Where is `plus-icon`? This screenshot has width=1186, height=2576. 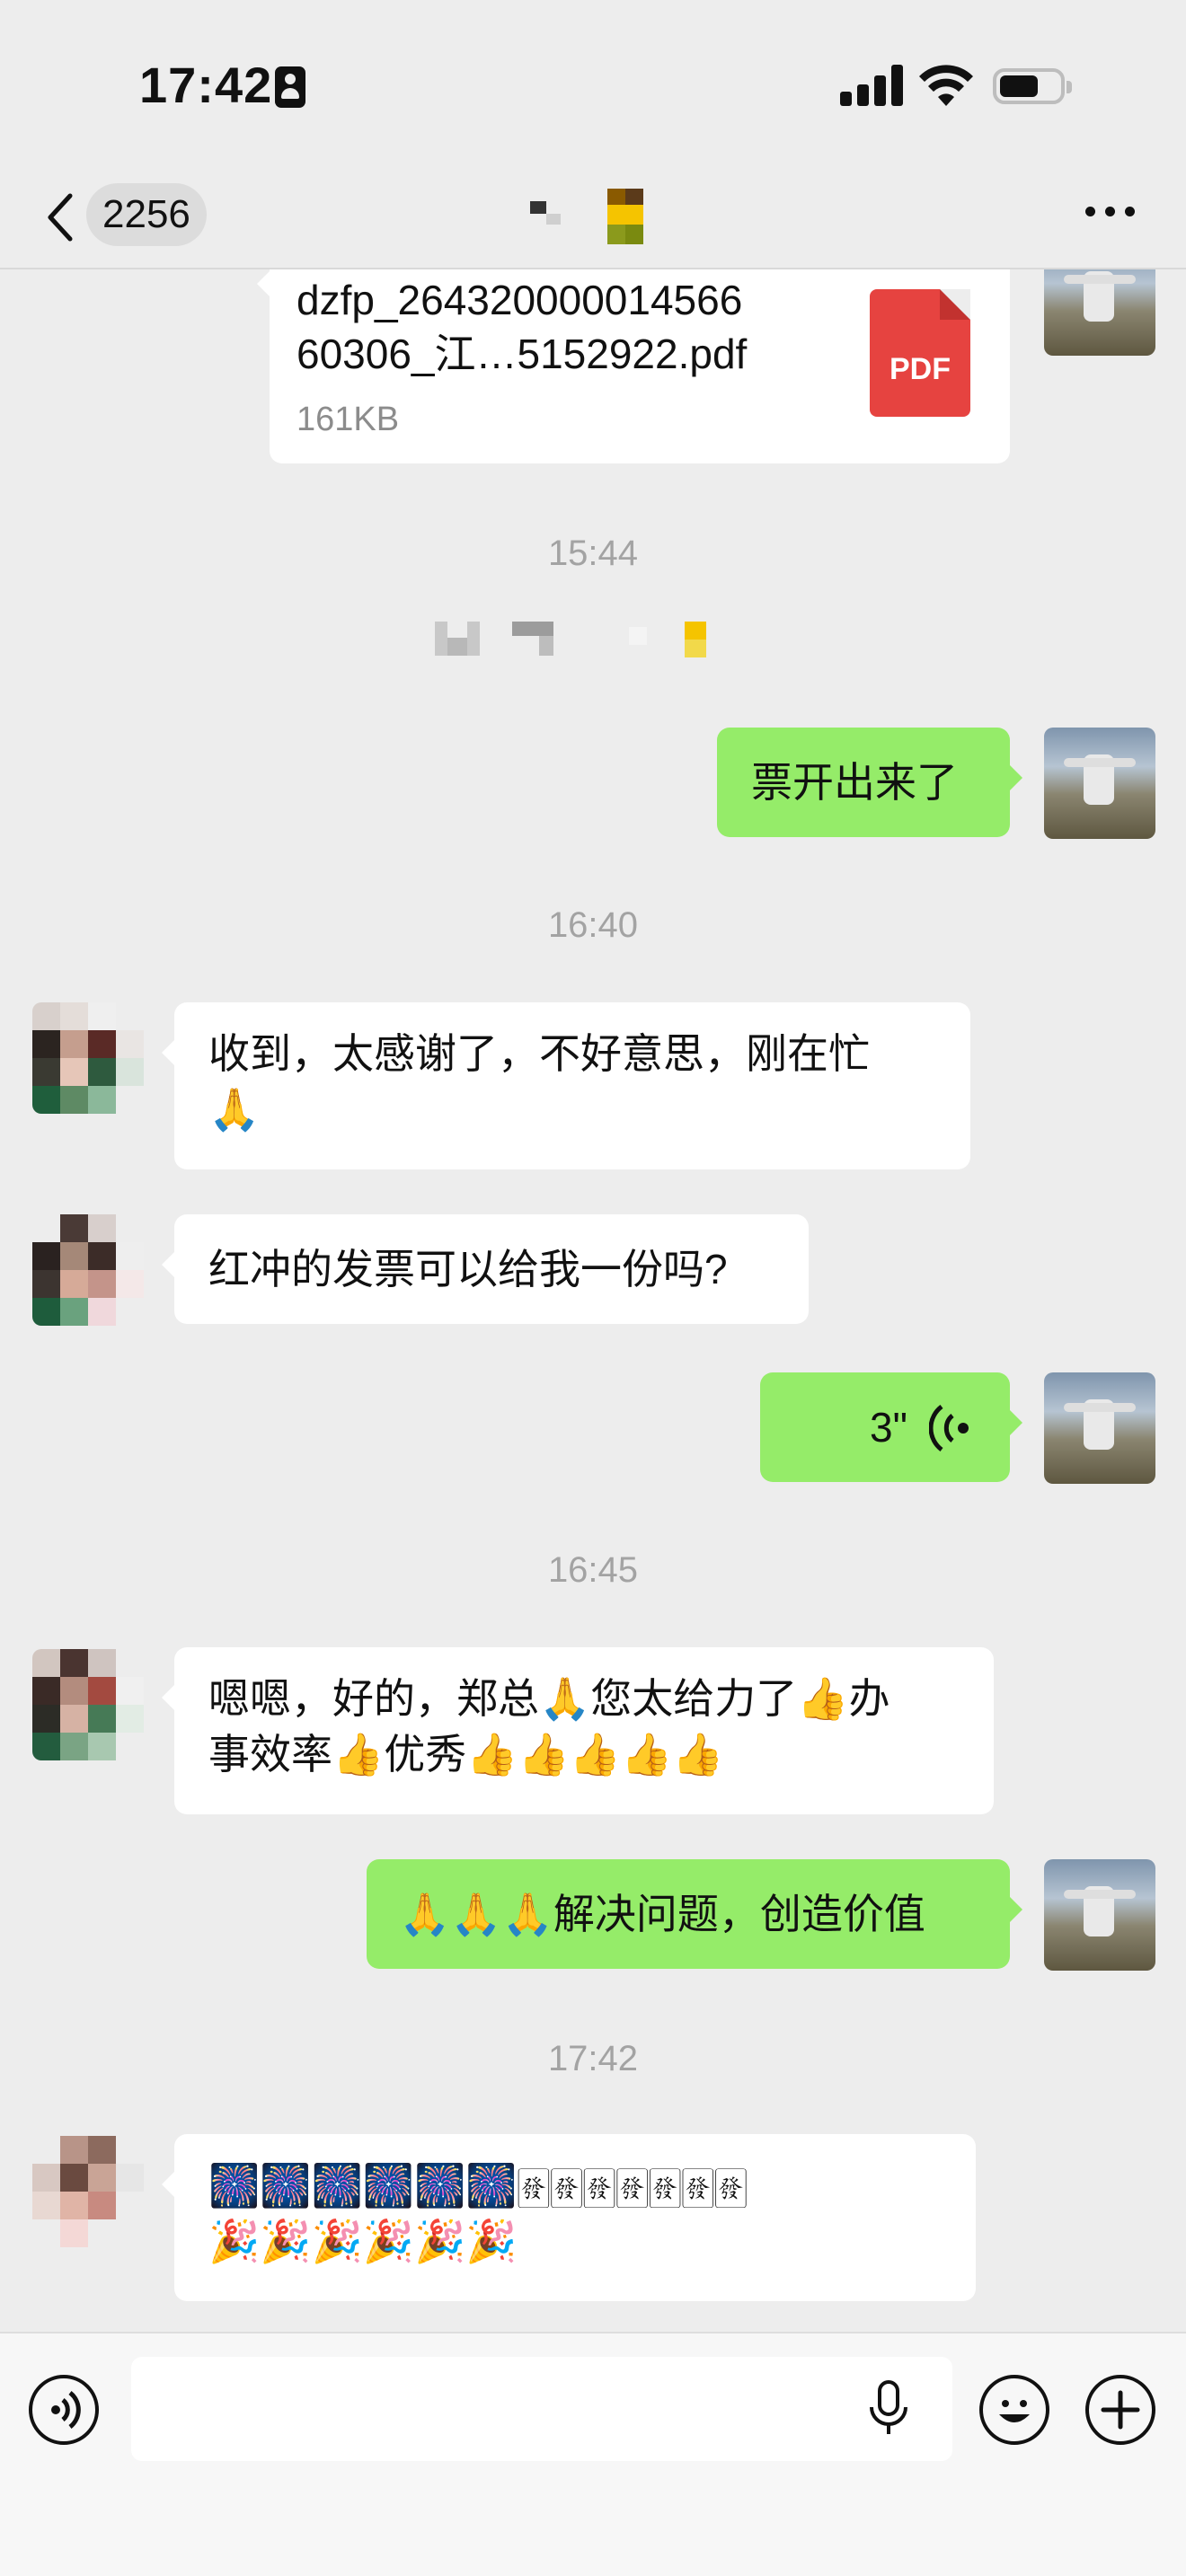 plus-icon is located at coordinates (1120, 2410).